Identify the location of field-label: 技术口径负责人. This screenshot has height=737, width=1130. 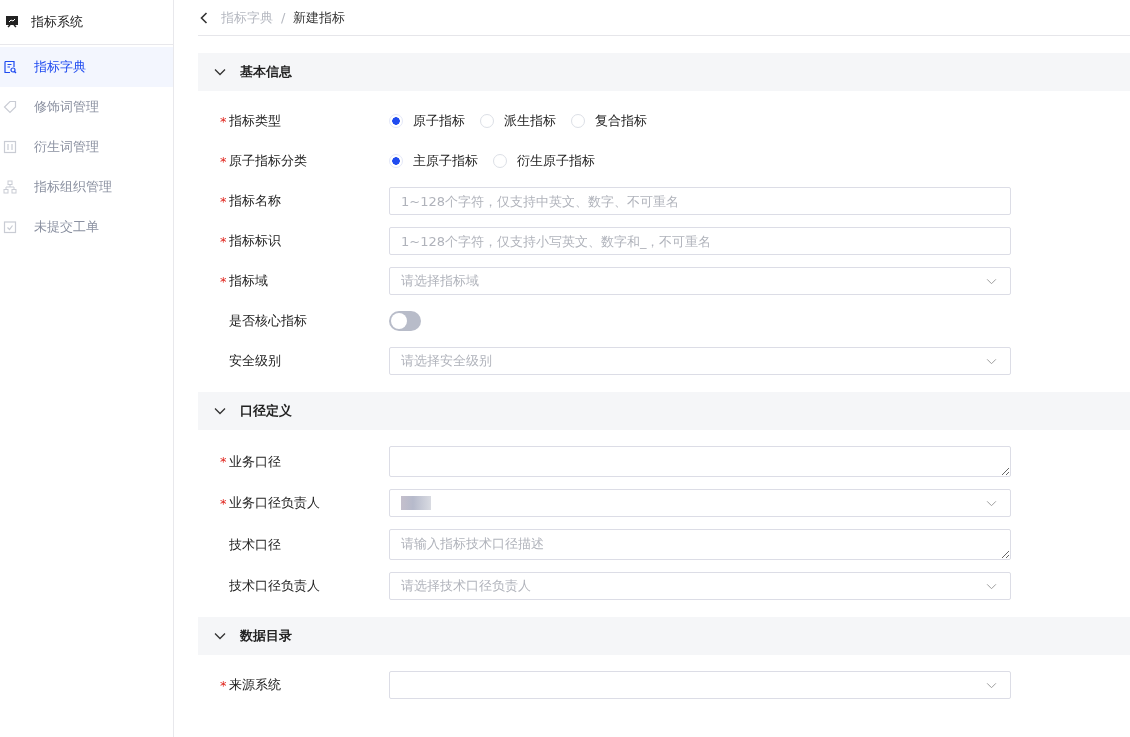
(274, 586).